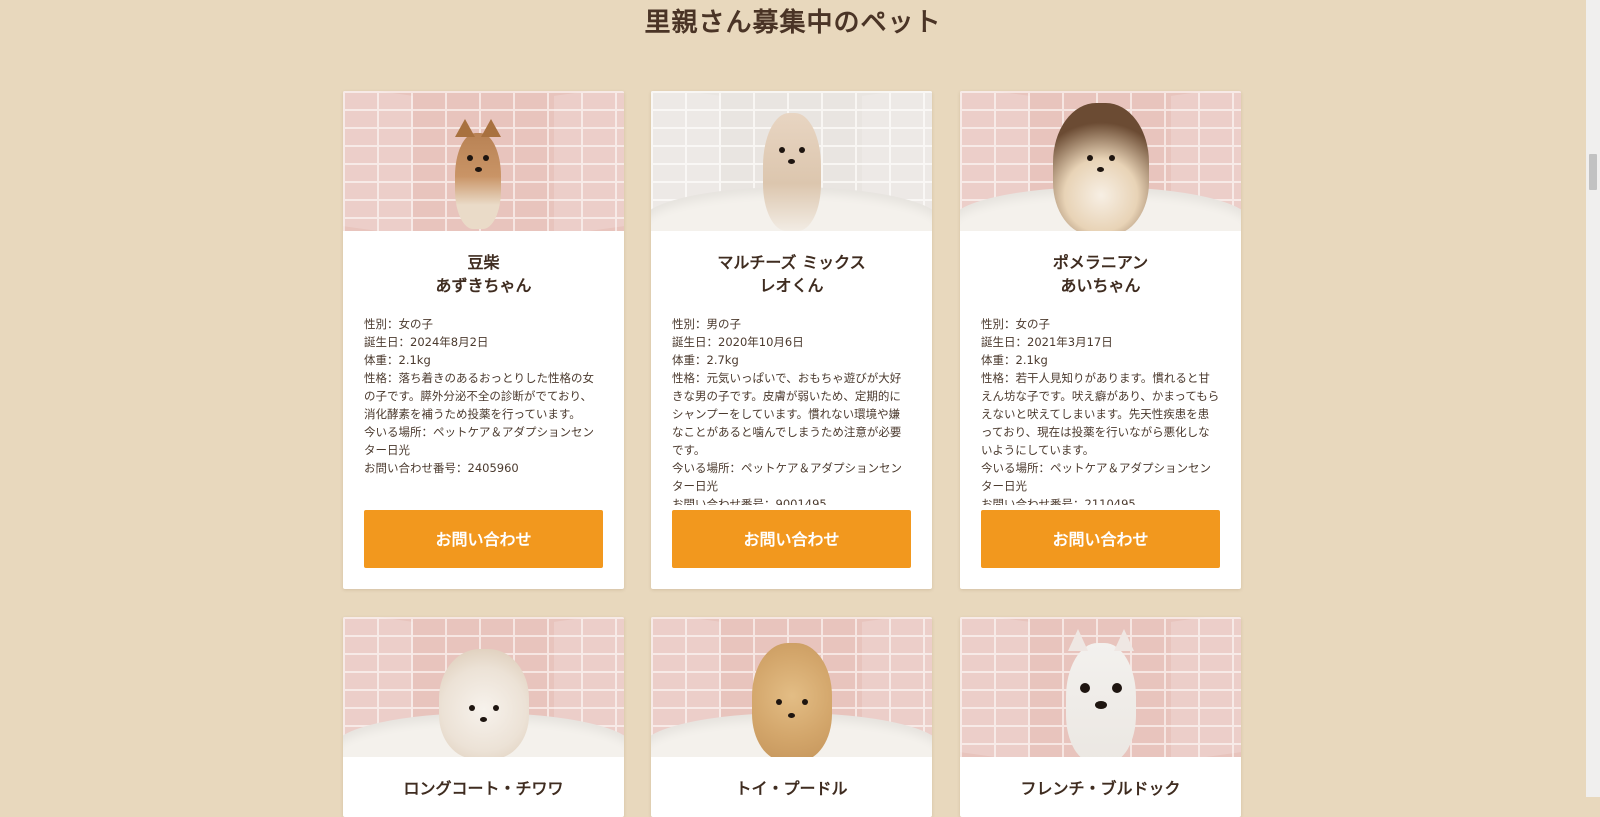 The width and height of the screenshot is (1600, 817). What do you see at coordinates (706, 324) in the screenshot?
I see `pet-detail-sex: 性別：男の子` at bounding box center [706, 324].